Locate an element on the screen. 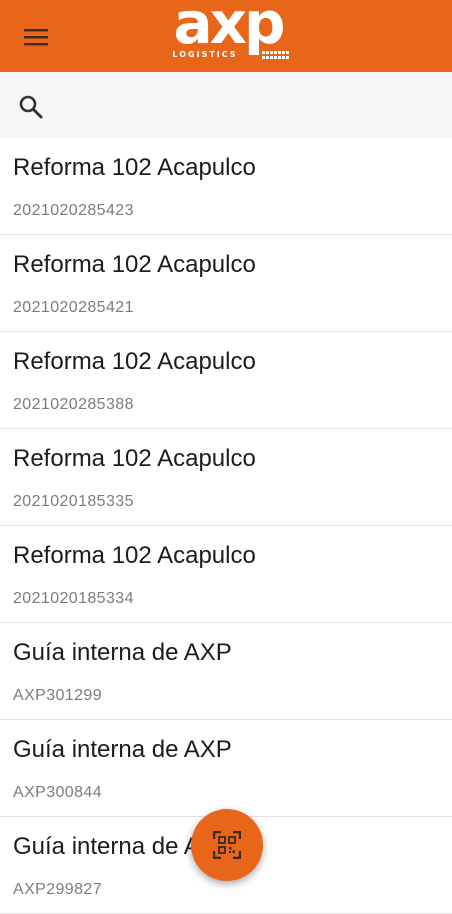 The height and width of the screenshot is (914, 452). list-item-tracking-number: 2021020285388 is located at coordinates (73, 404).